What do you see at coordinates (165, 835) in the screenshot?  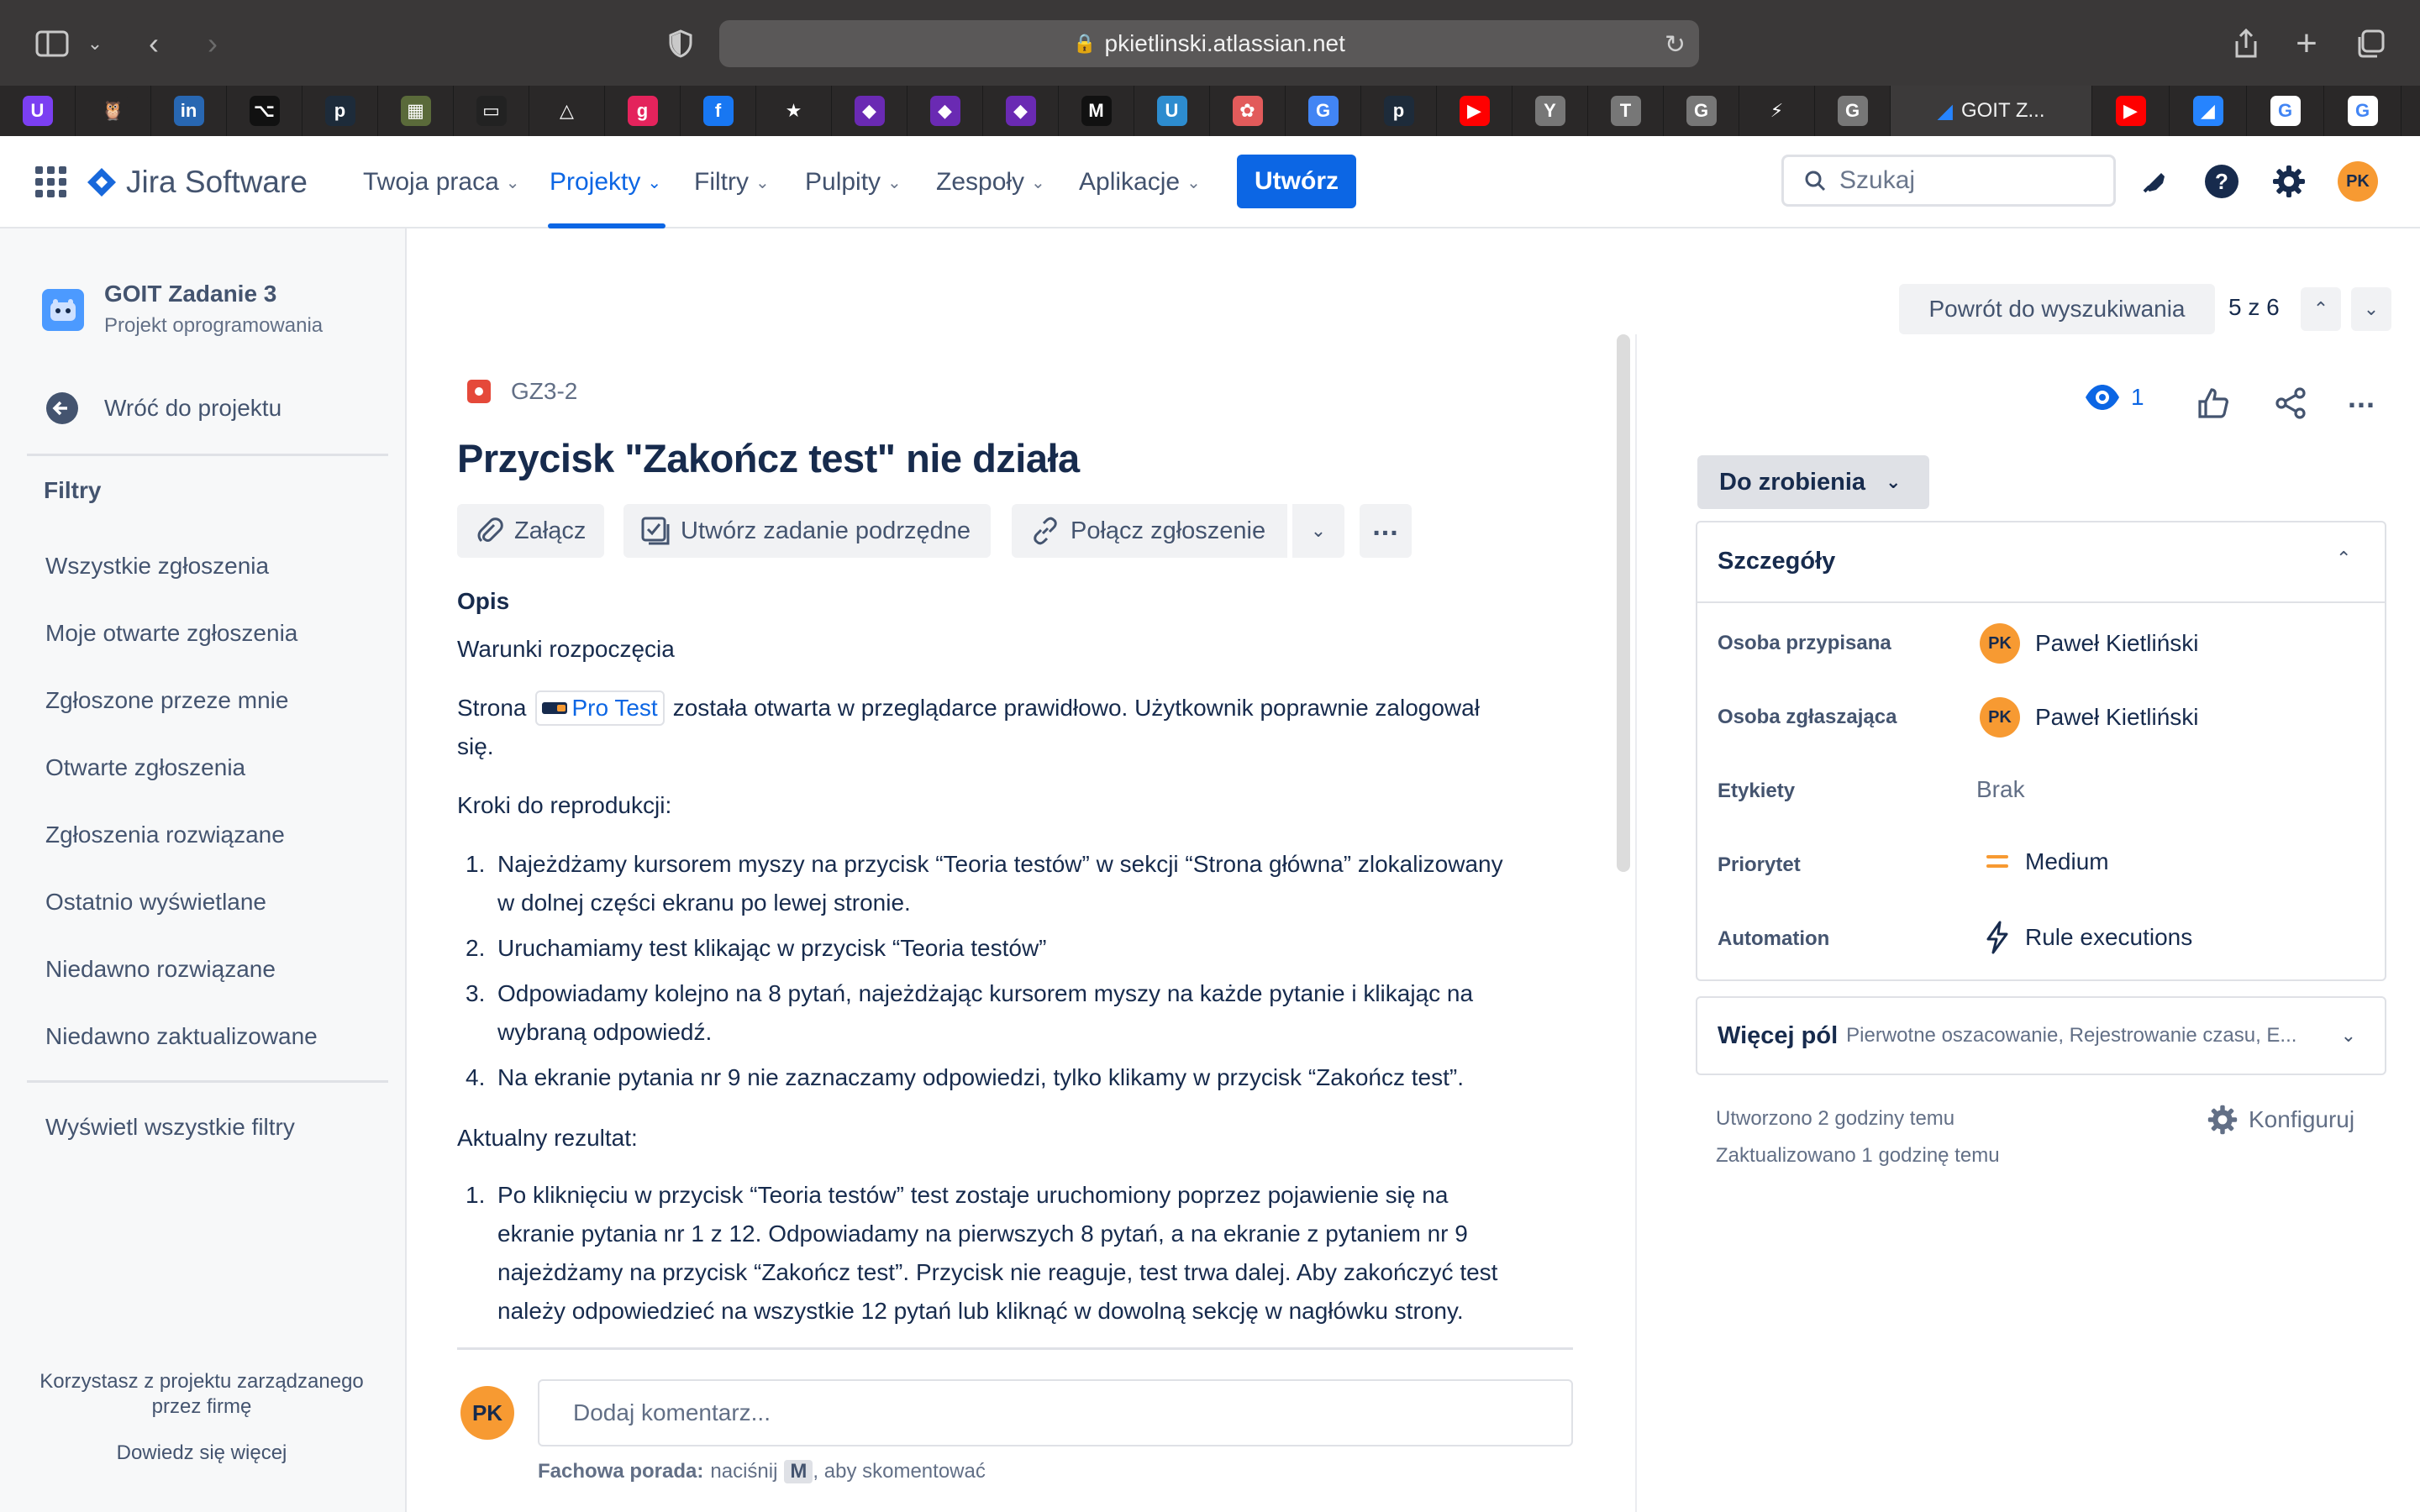 I see `filter-resolved: Zgłoszenia rozwiązane` at bounding box center [165, 835].